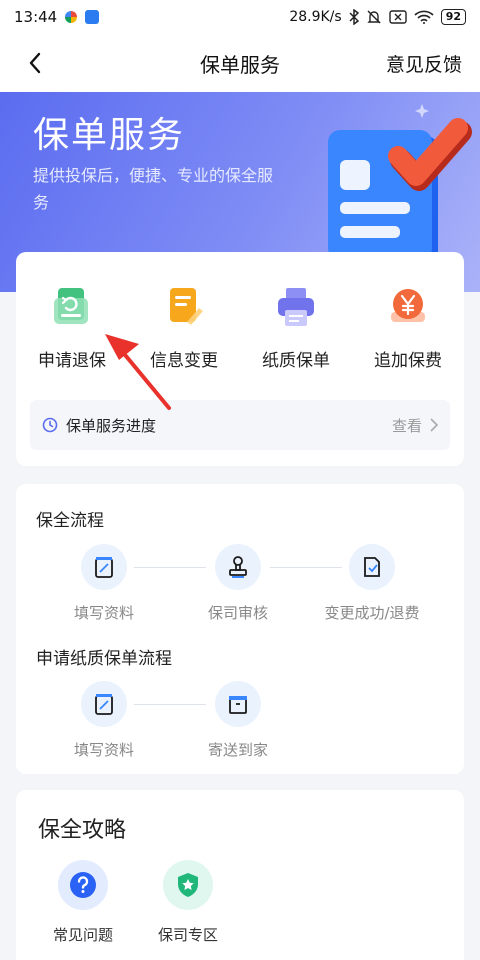  I want to click on gallery-notification-icon, so click(92, 17).